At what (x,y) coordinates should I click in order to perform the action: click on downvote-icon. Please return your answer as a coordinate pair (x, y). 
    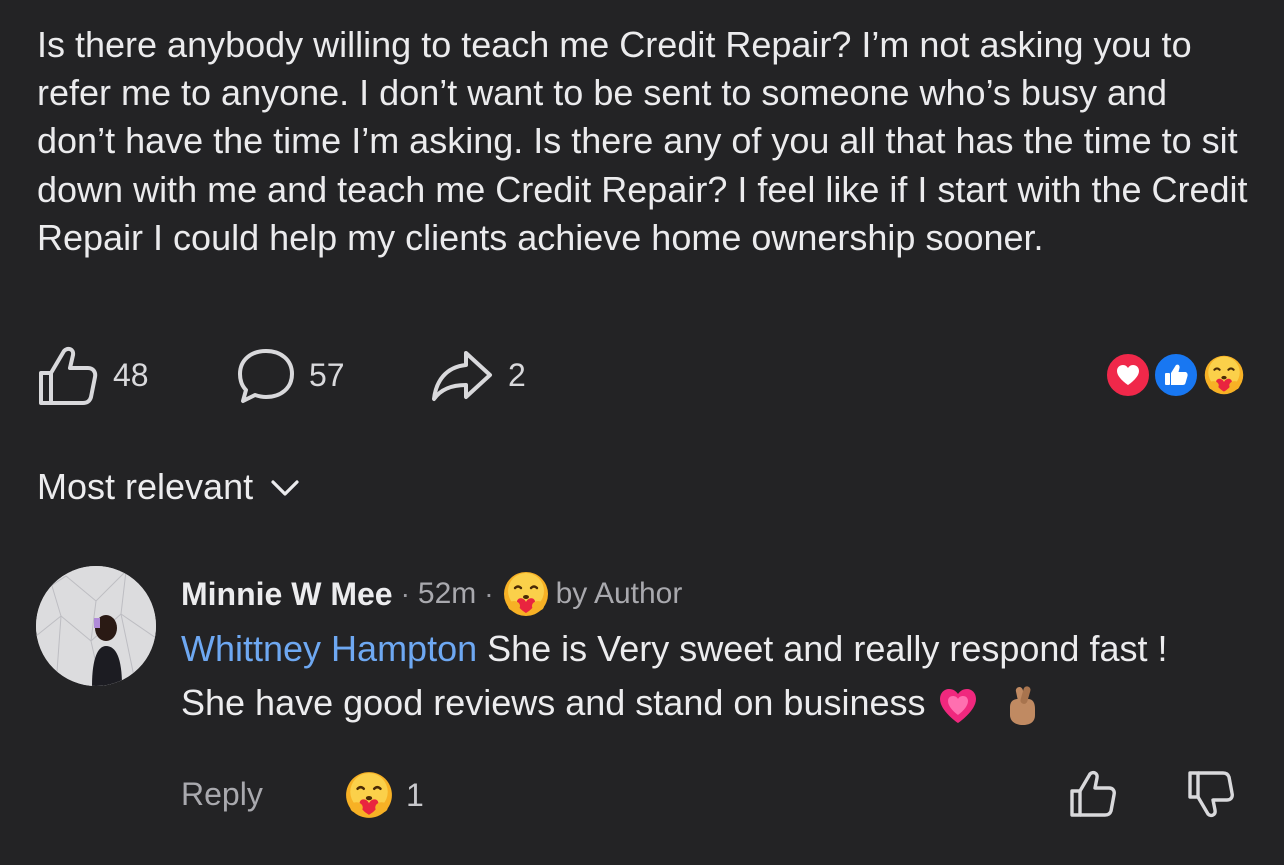
    Looking at the image, I should click on (1211, 794).